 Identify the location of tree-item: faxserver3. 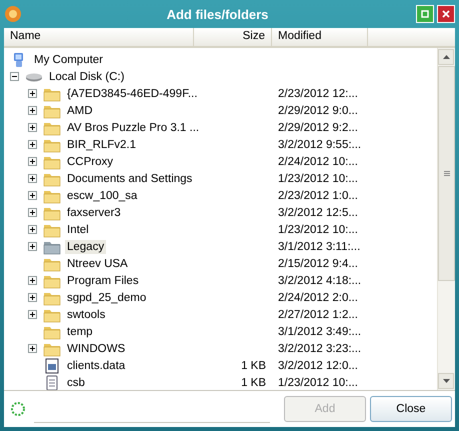
(94, 213).